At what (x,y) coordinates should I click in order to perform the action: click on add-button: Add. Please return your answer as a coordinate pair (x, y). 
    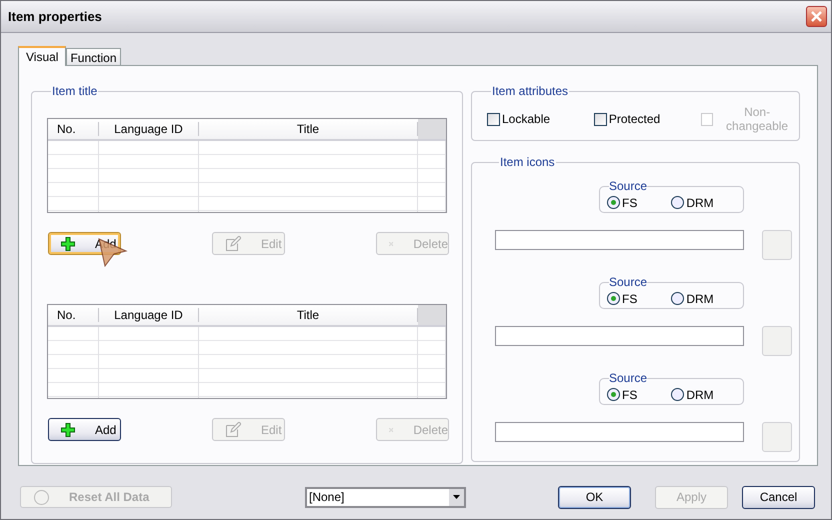
    Looking at the image, I should click on (84, 429).